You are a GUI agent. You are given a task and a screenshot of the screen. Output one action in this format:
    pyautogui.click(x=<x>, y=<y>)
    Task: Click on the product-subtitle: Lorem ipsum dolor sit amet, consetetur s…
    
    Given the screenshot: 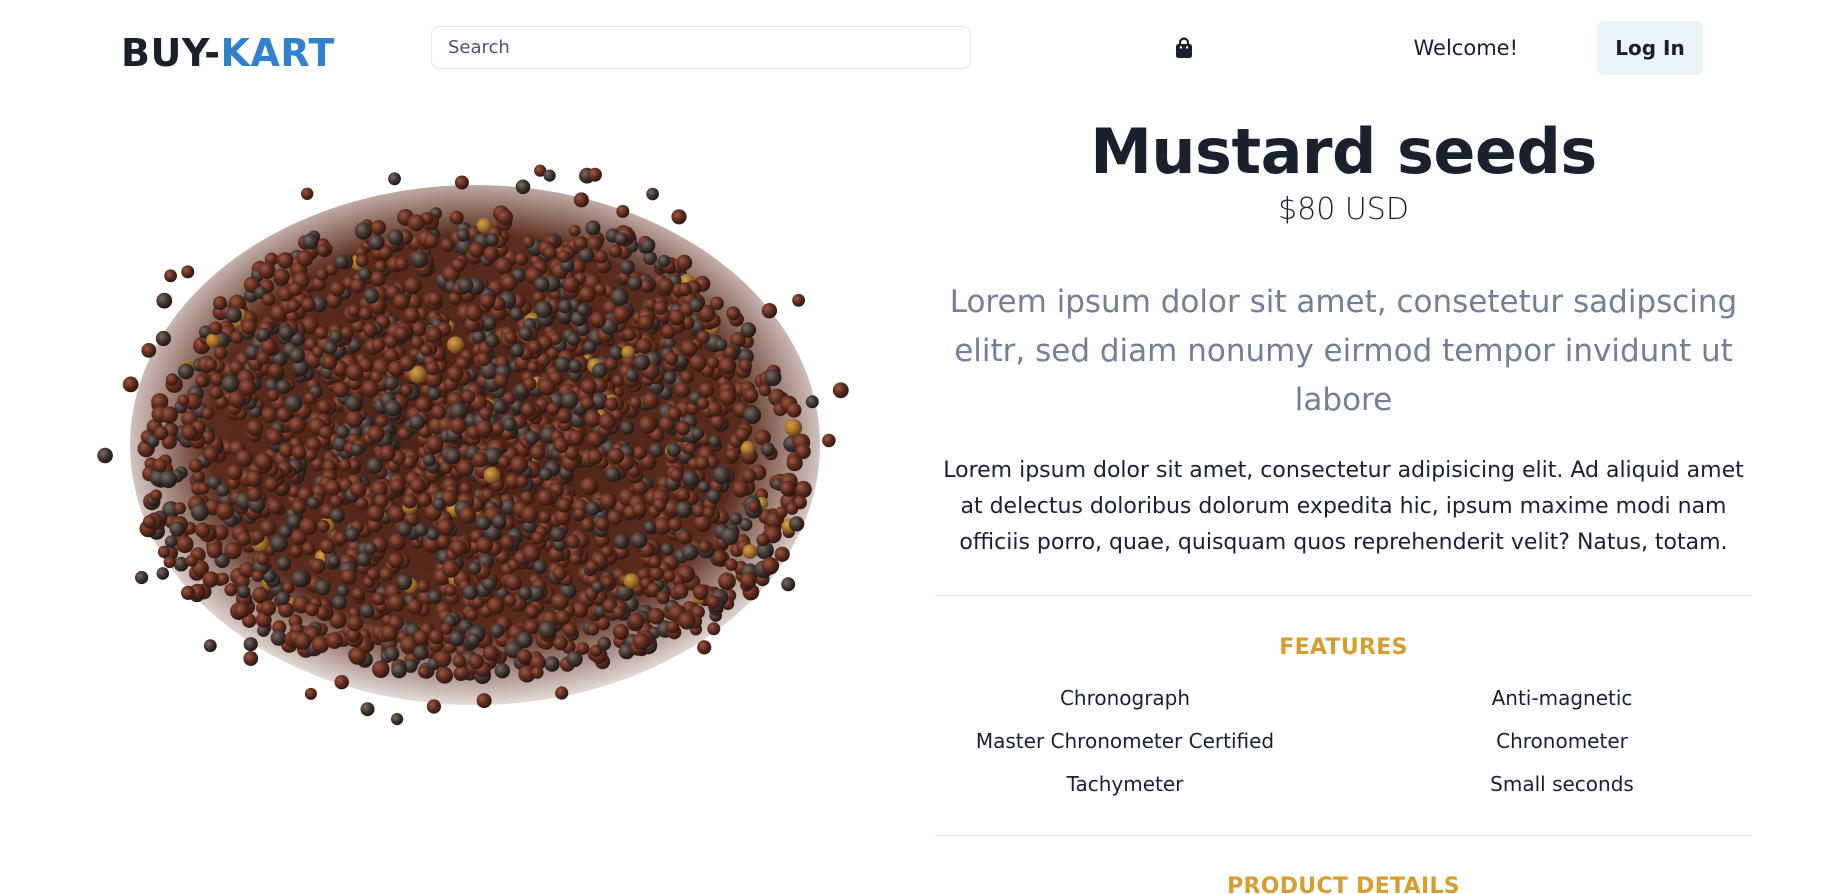 What is the action you would take?
    pyautogui.click(x=1343, y=351)
    